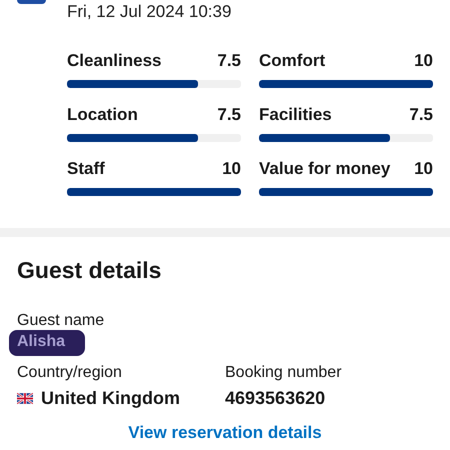 The image size is (450, 450). I want to click on score-label: Location, so click(102, 115).